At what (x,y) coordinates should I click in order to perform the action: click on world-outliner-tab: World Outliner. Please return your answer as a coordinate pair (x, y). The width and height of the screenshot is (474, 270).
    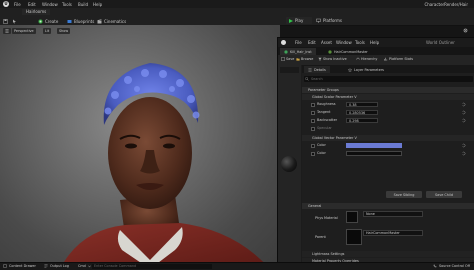
    Looking at the image, I should click on (440, 42).